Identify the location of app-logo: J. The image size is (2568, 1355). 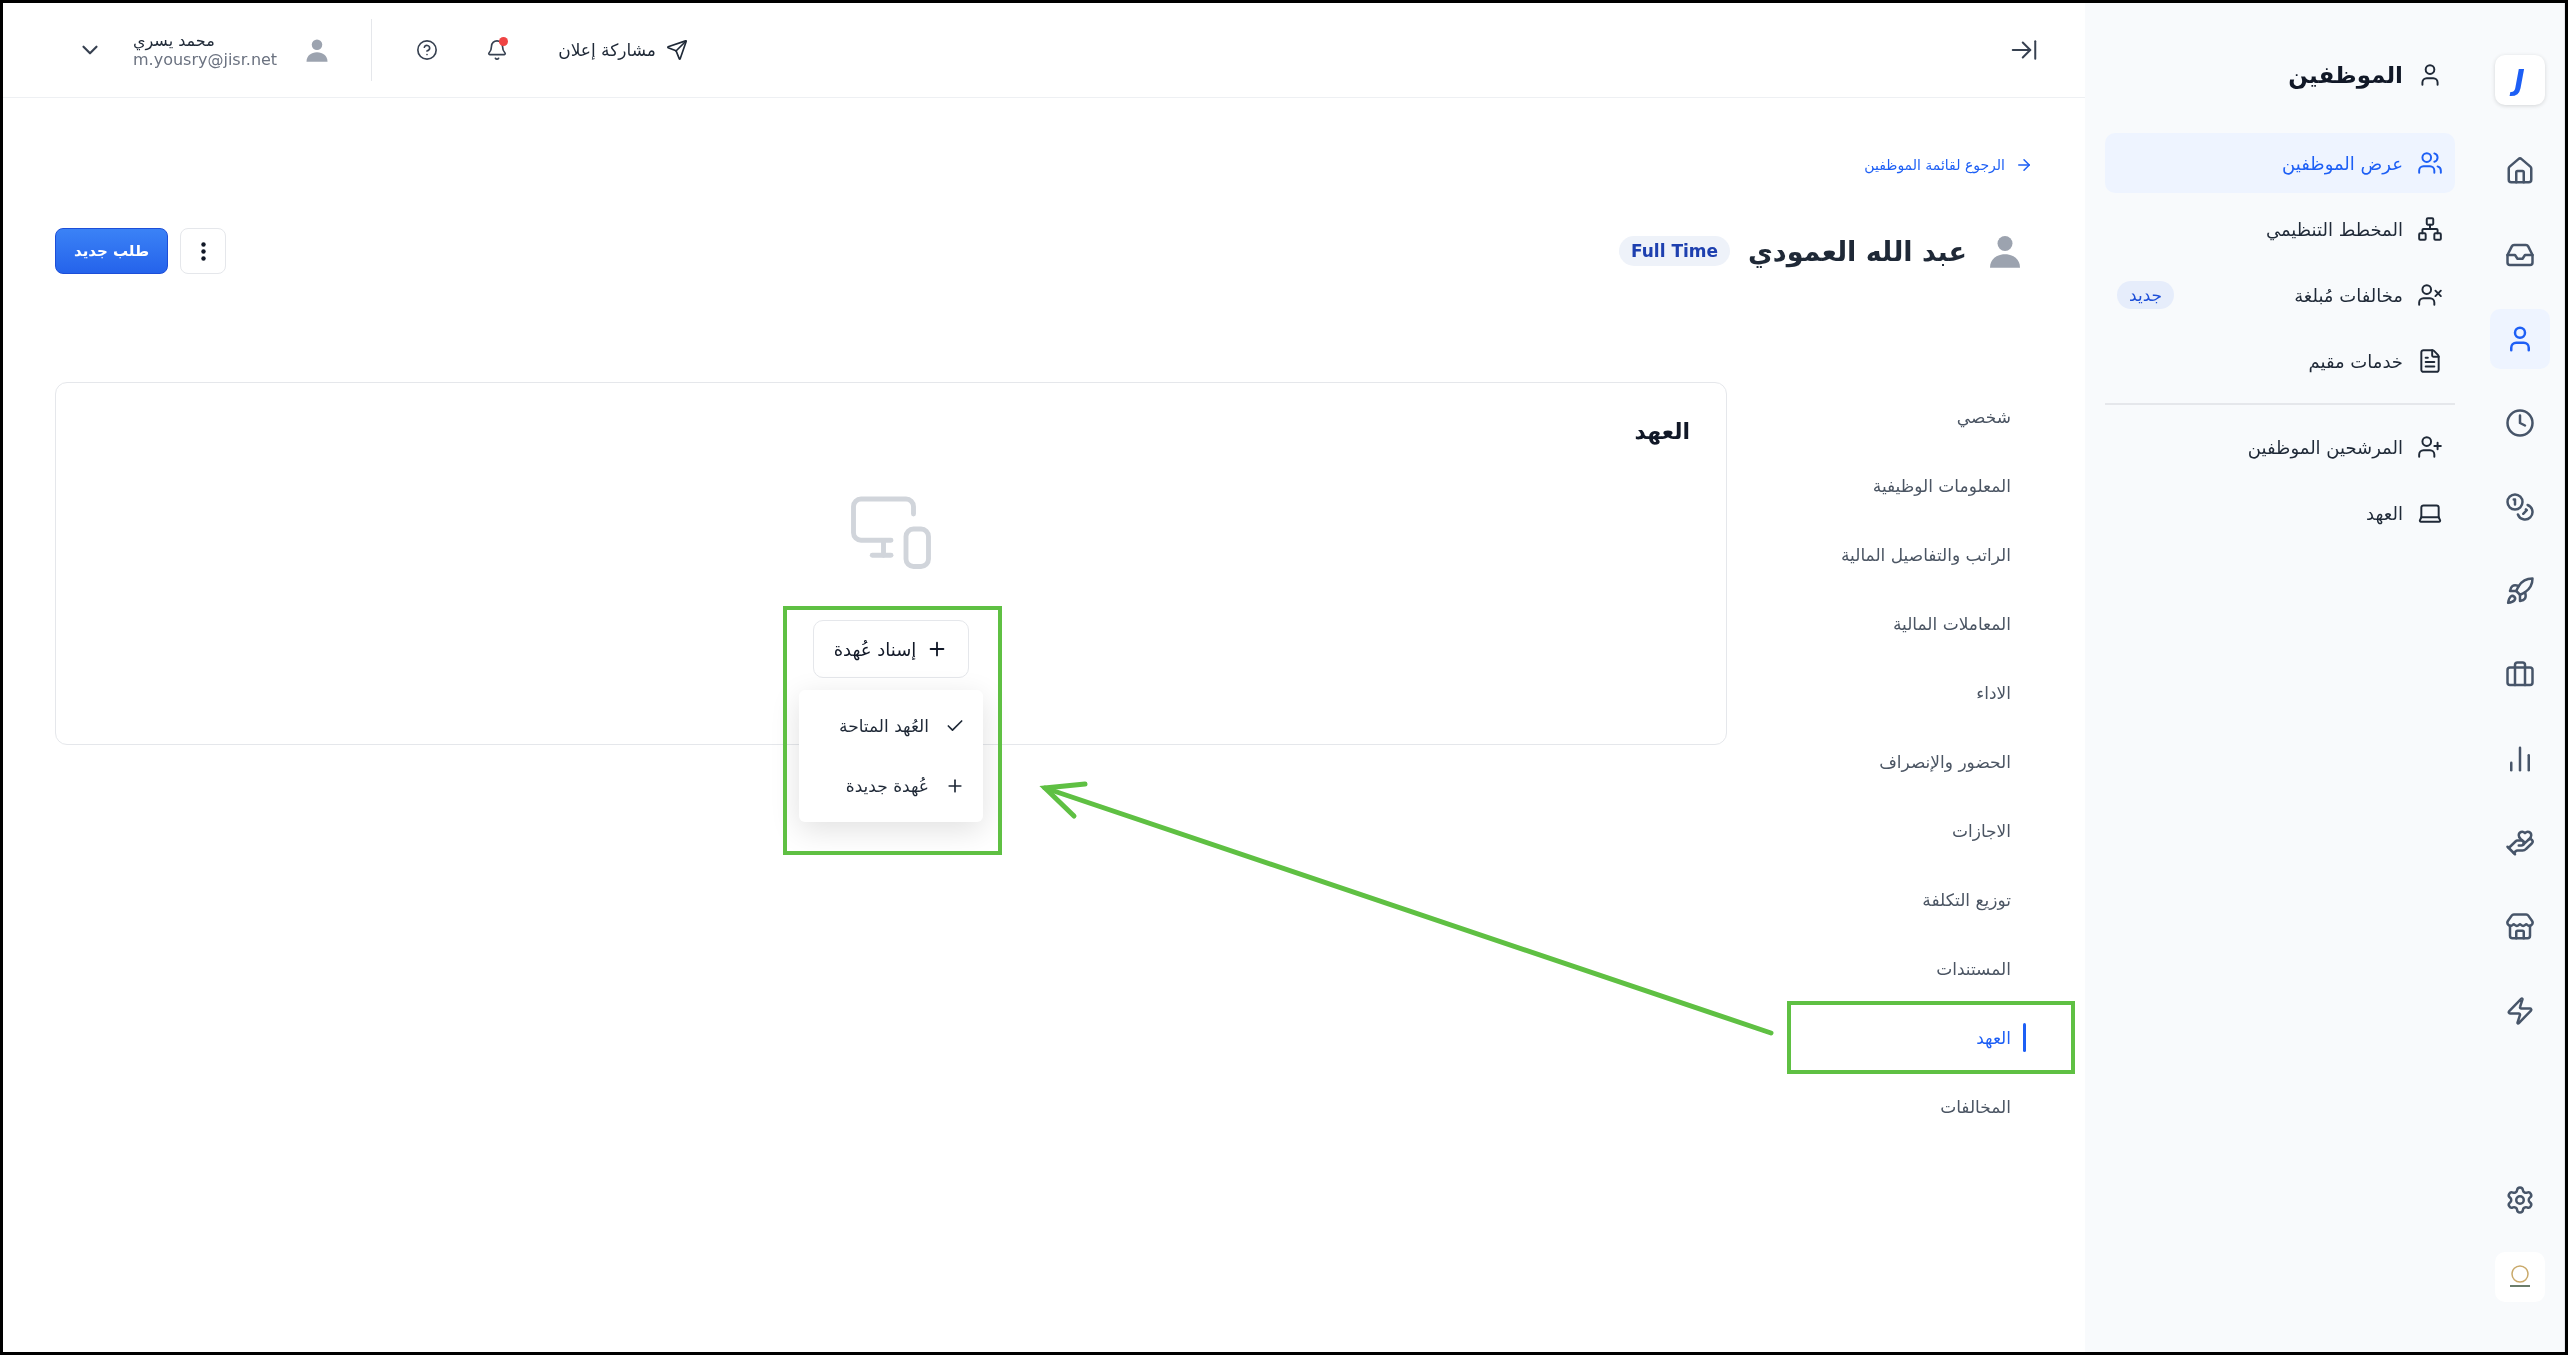
(2519, 80).